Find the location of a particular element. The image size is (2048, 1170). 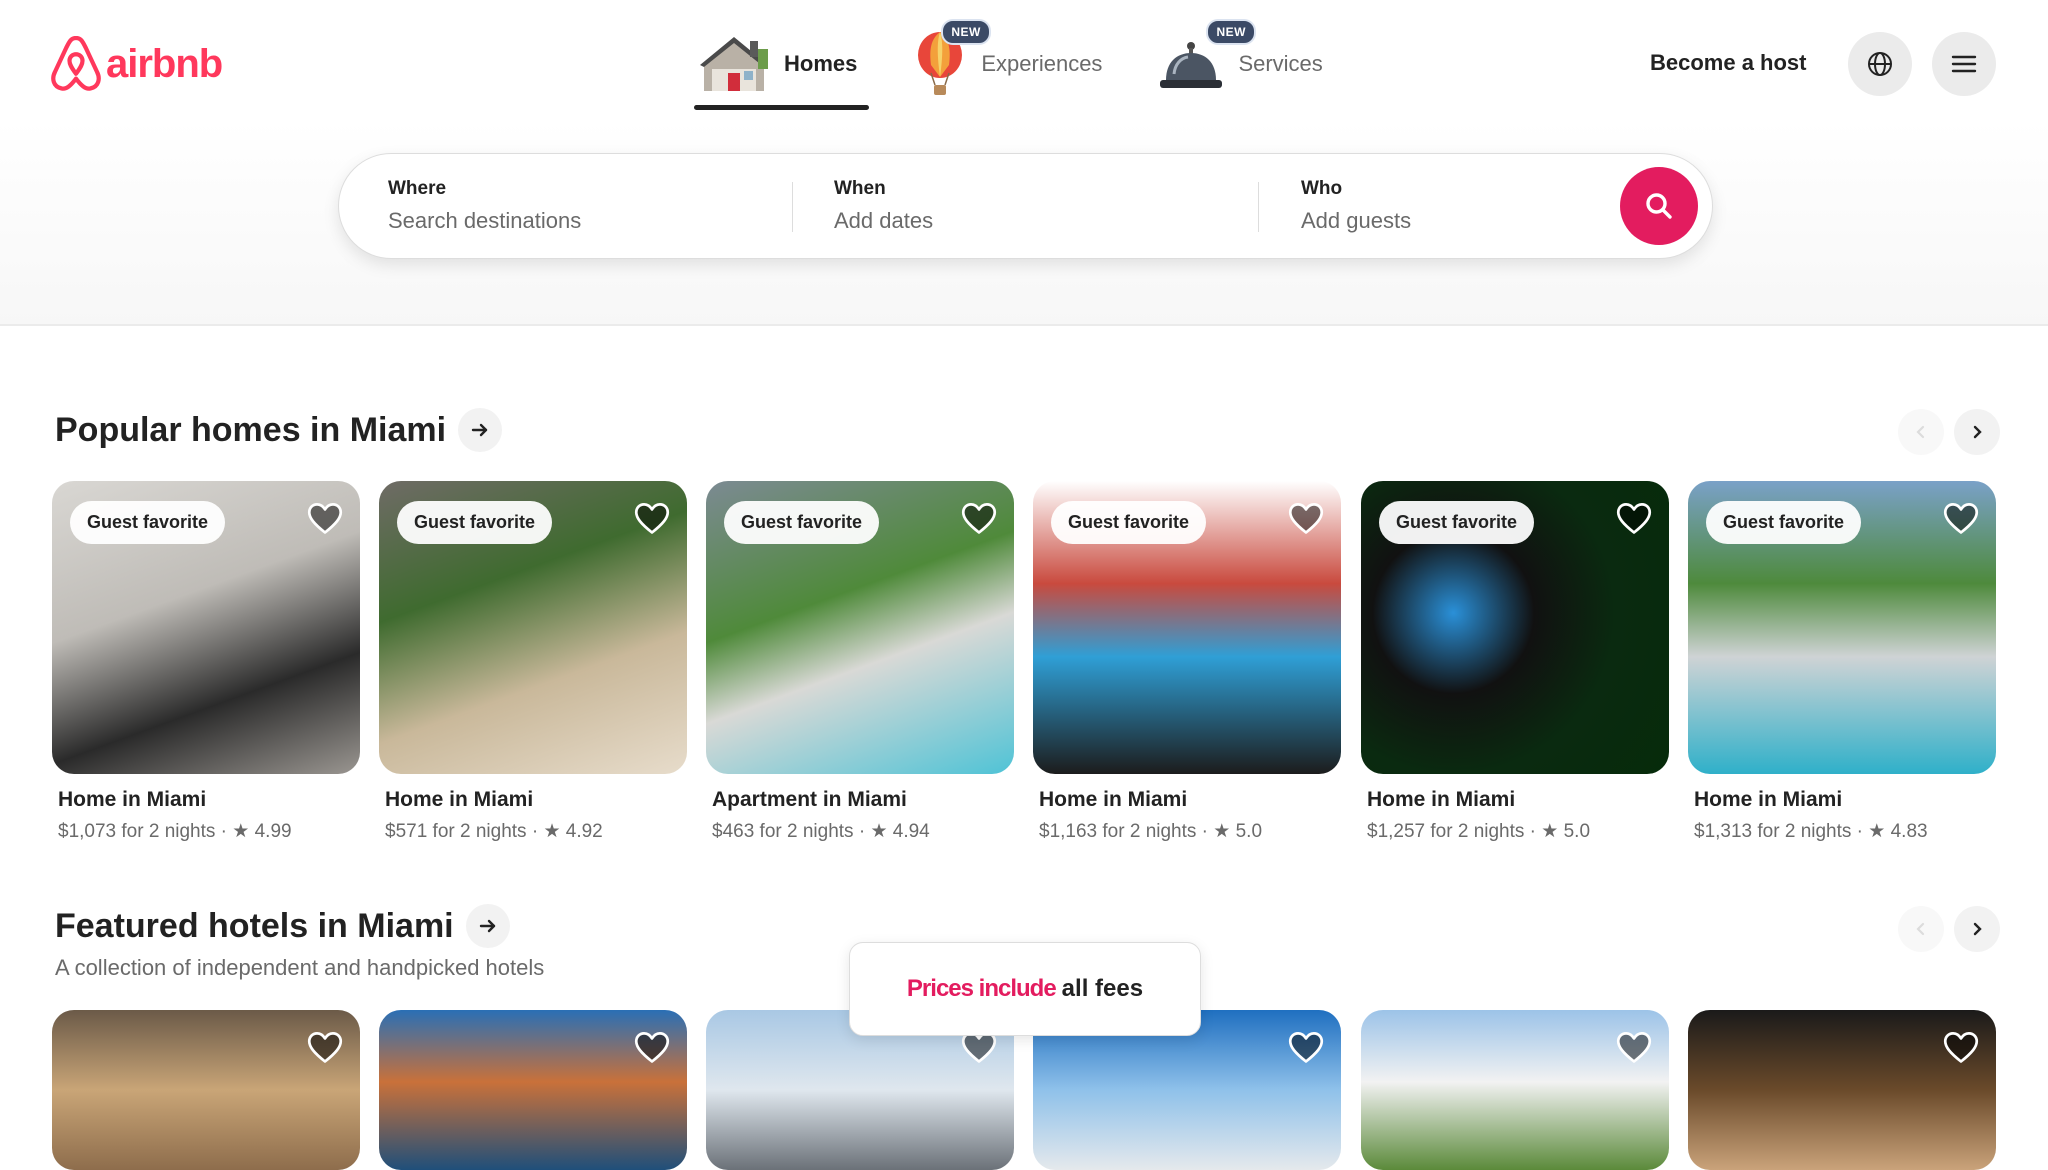

featured-hotels-header: Featured hotels in Miami is located at coordinates (282, 926).